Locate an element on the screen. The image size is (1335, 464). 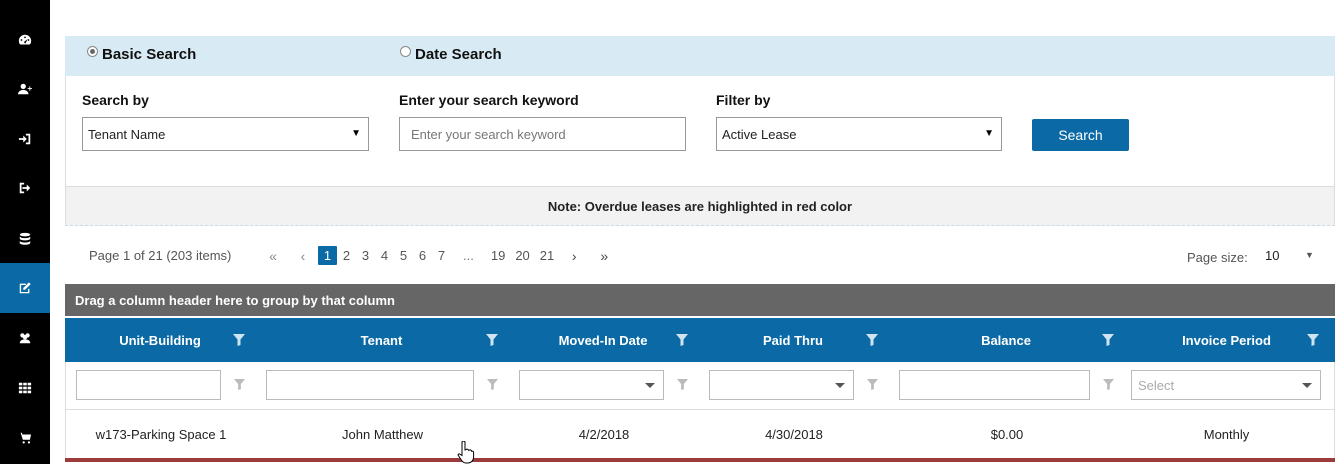
next-page-icon: › is located at coordinates (574, 256).